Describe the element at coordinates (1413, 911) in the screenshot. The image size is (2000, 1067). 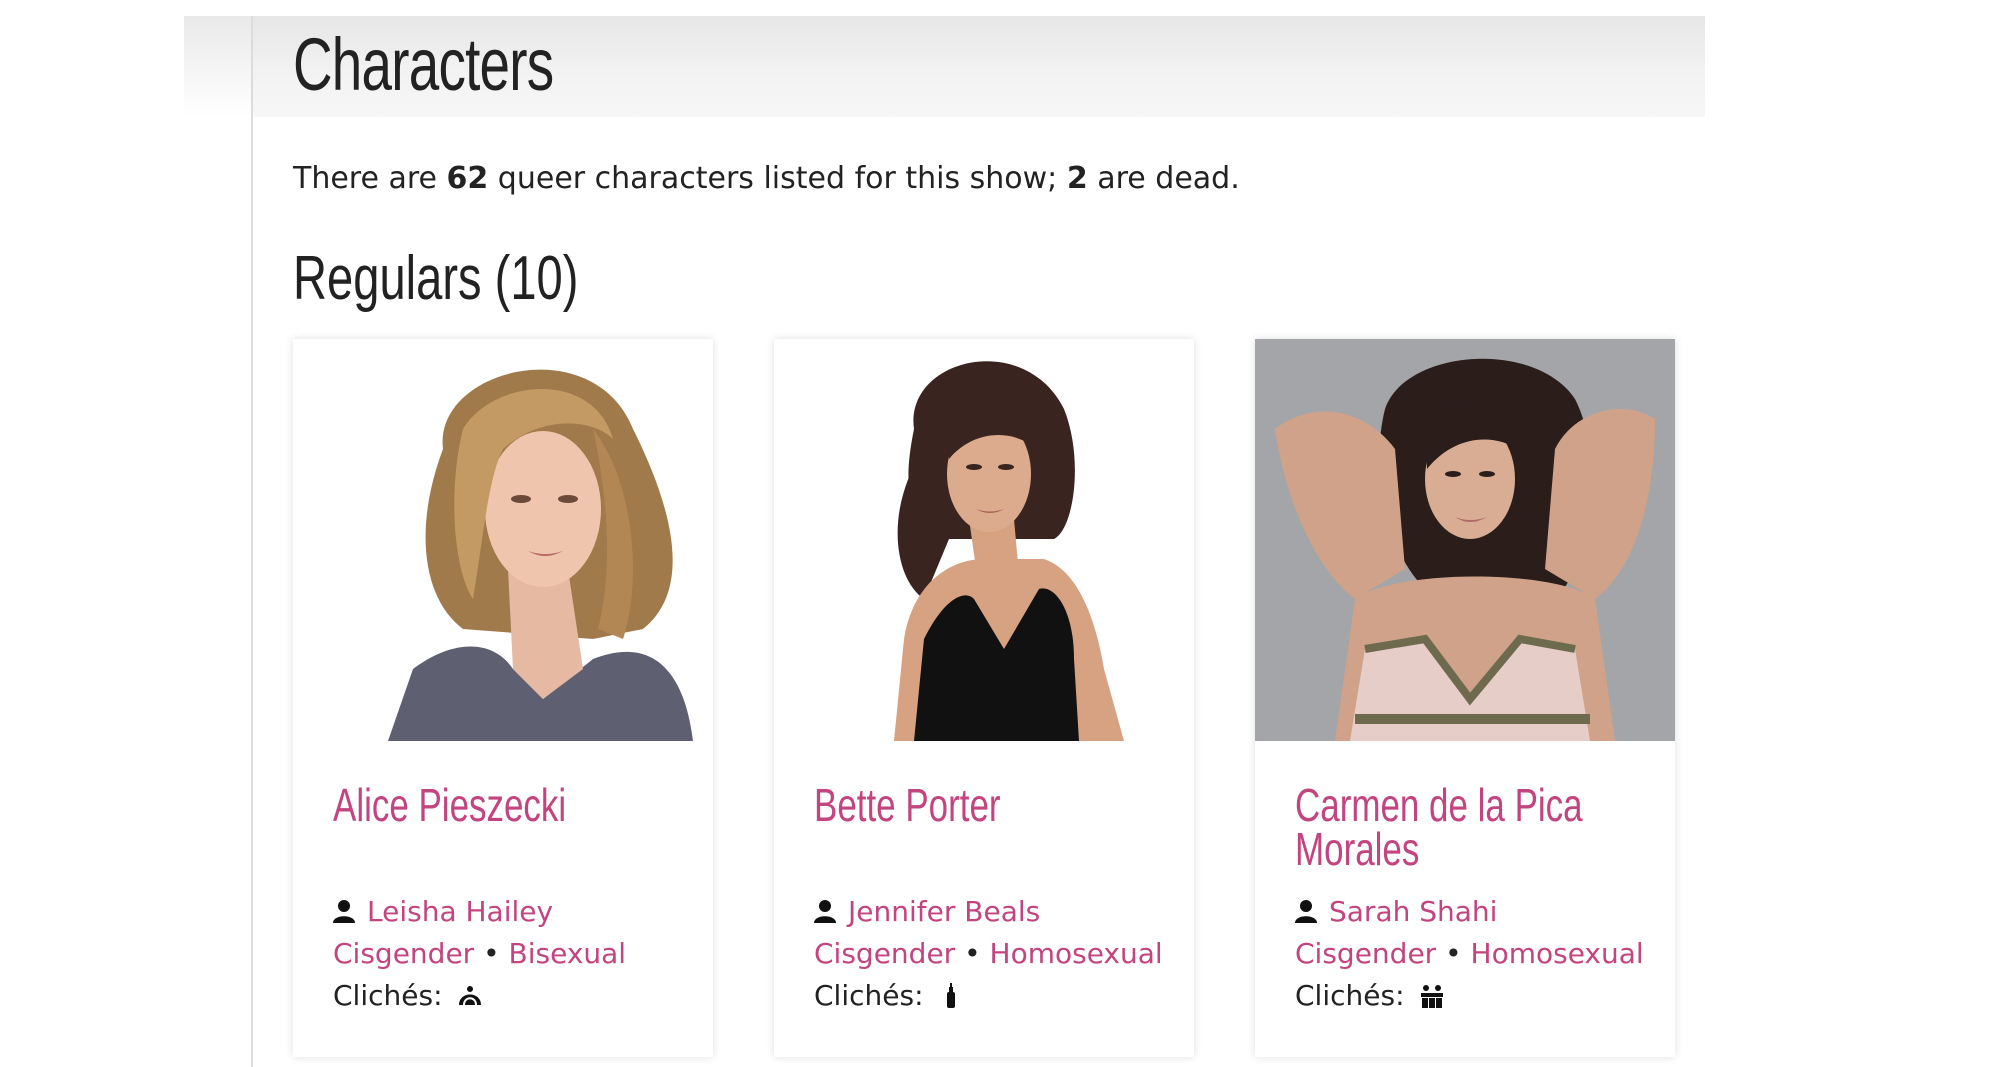
I see `actor-link: Sarah Shahi` at that location.